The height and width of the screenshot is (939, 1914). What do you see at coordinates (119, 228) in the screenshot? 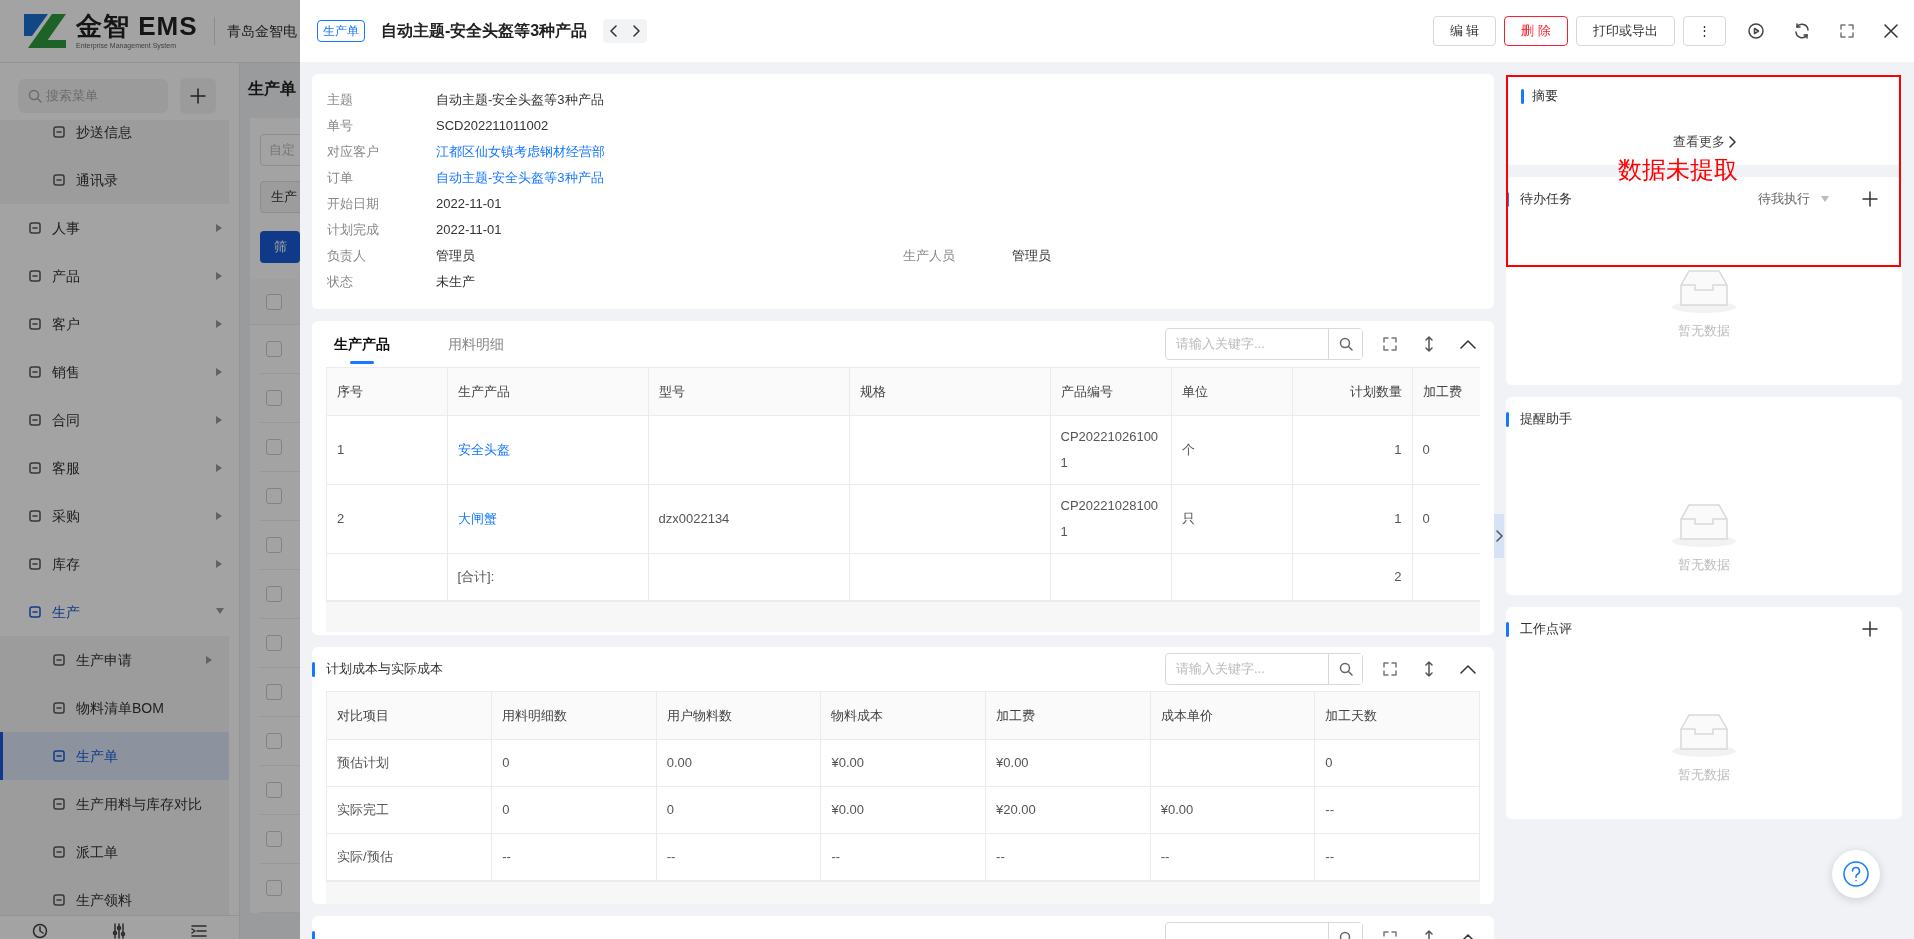
I see `menu-item: 人事` at bounding box center [119, 228].